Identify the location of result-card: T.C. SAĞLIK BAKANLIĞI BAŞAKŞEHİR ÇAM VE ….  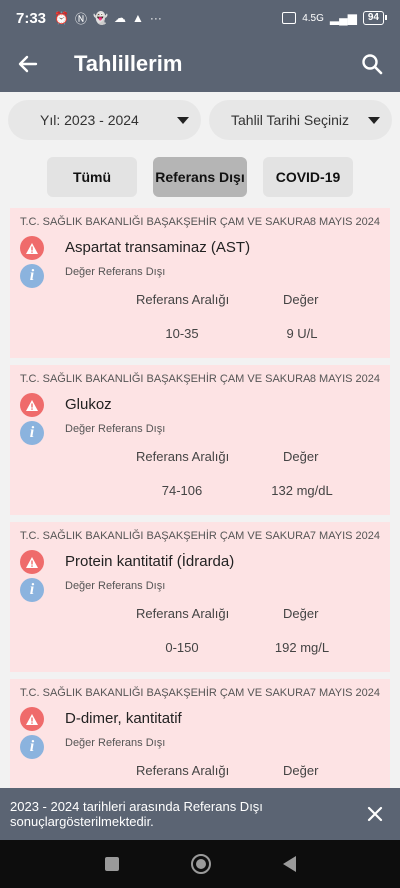
(200, 733).